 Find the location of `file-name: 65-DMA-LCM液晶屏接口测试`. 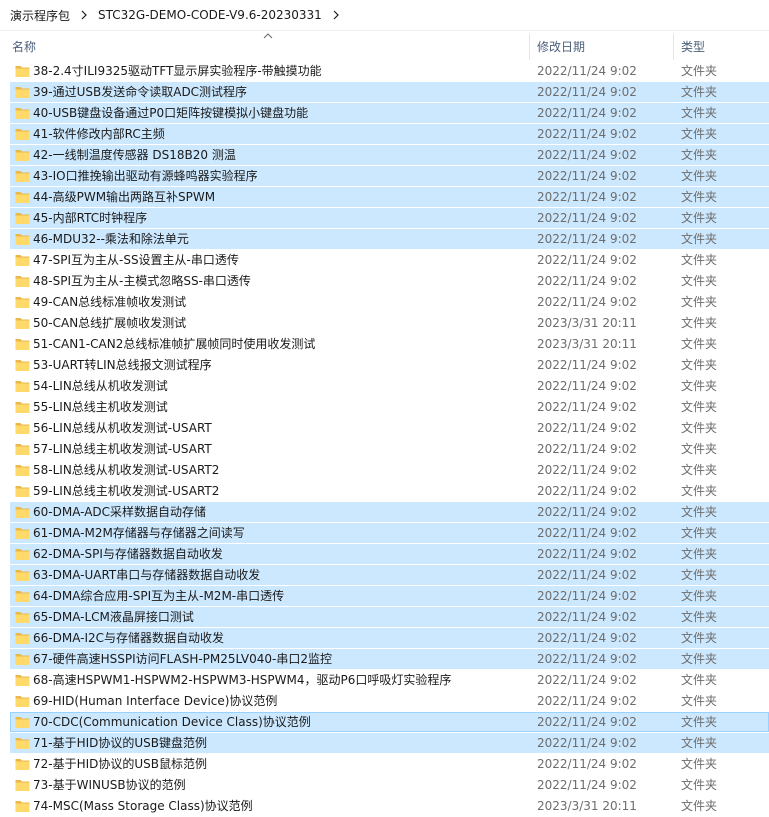

file-name: 65-DMA-LCM液晶屏接口测试 is located at coordinates (113, 617).